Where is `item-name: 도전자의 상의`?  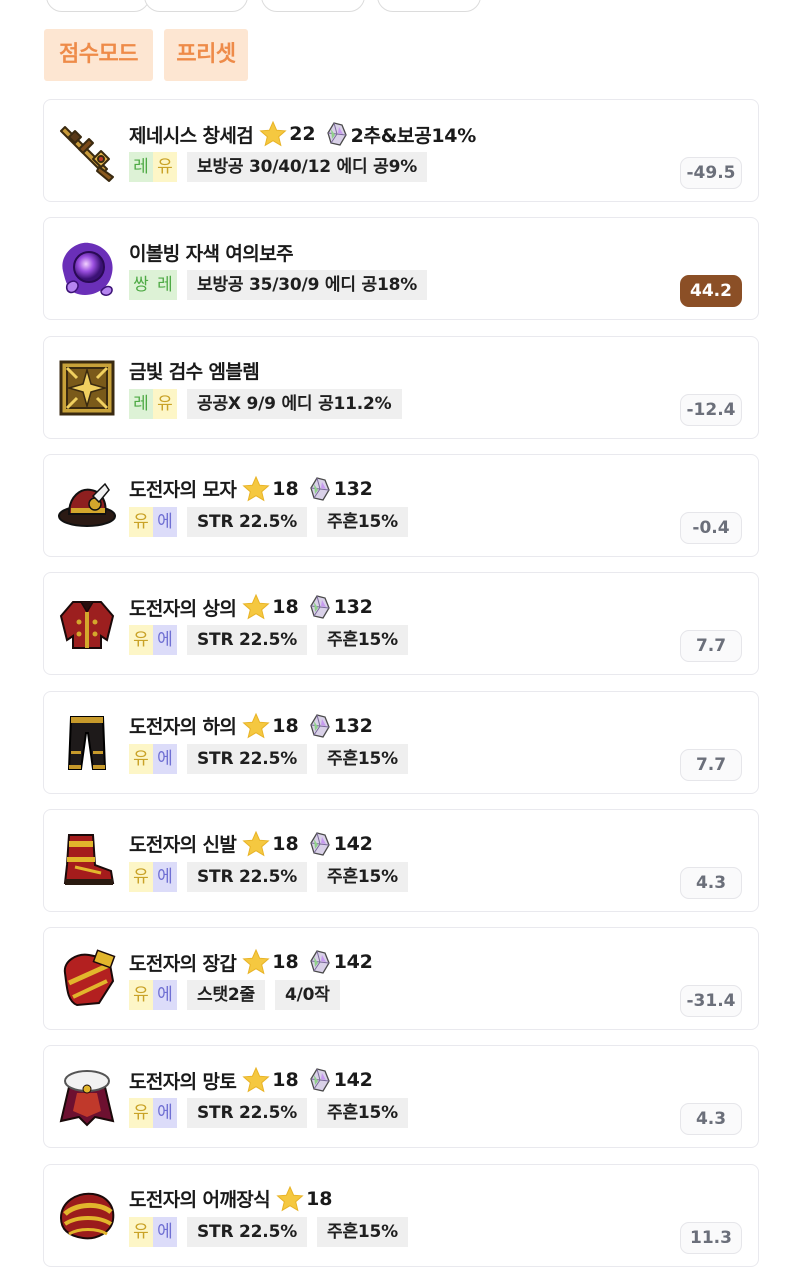
item-name: 도전자의 상의 is located at coordinates (183, 608).